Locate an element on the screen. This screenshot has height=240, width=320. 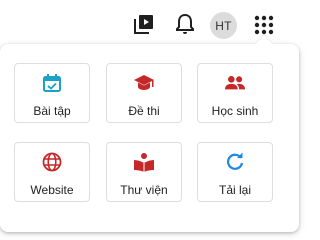
apps-menu-item-label: Bài tập is located at coordinates (52, 111).